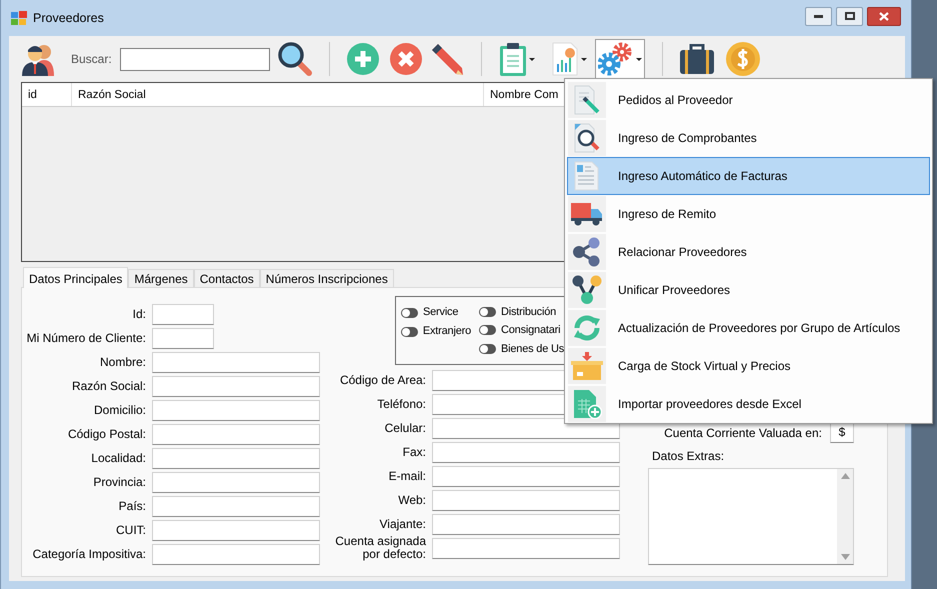  I want to click on document-search-icon, so click(587, 138).